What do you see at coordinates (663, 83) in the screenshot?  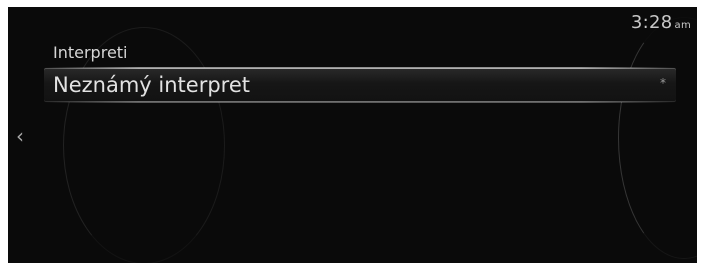 I see `list-item-marker: *` at bounding box center [663, 83].